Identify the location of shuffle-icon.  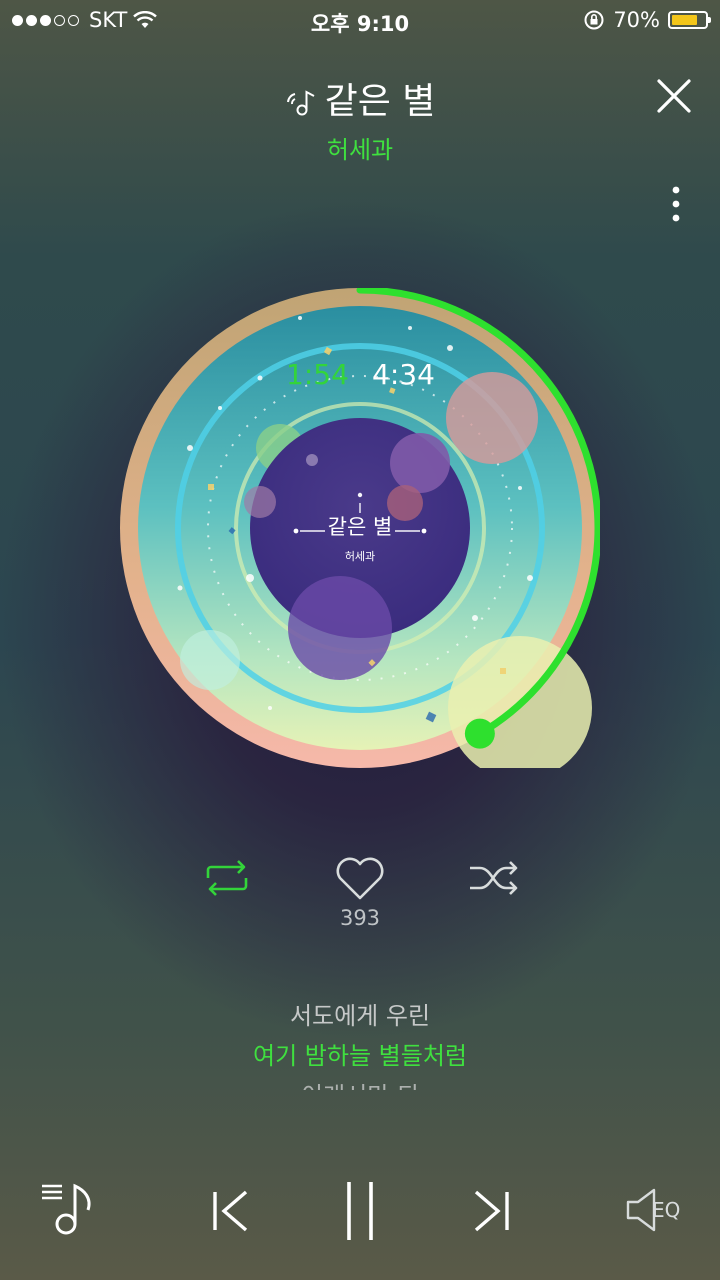
(494, 878).